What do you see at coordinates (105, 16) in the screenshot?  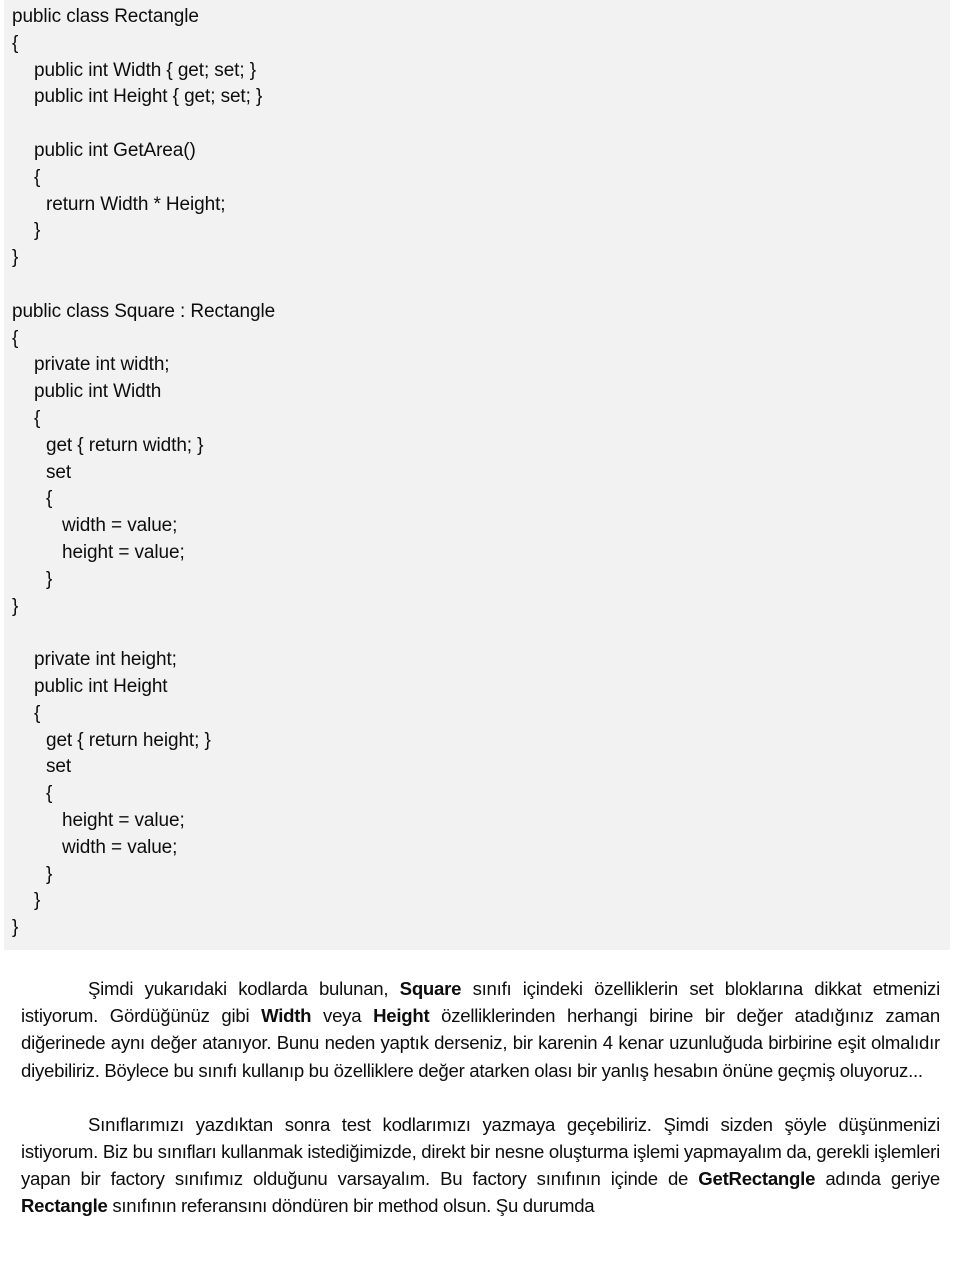 I see `code-line: public class Rectangle` at bounding box center [105, 16].